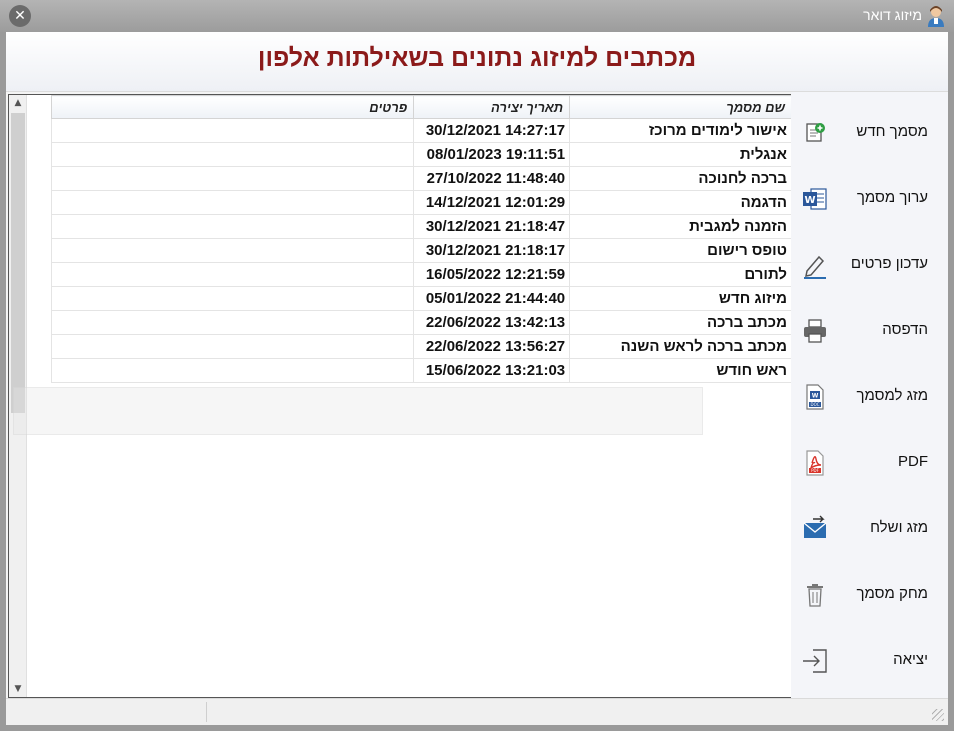  I want to click on cell-name: ברכה לחנוכה, so click(680, 178).